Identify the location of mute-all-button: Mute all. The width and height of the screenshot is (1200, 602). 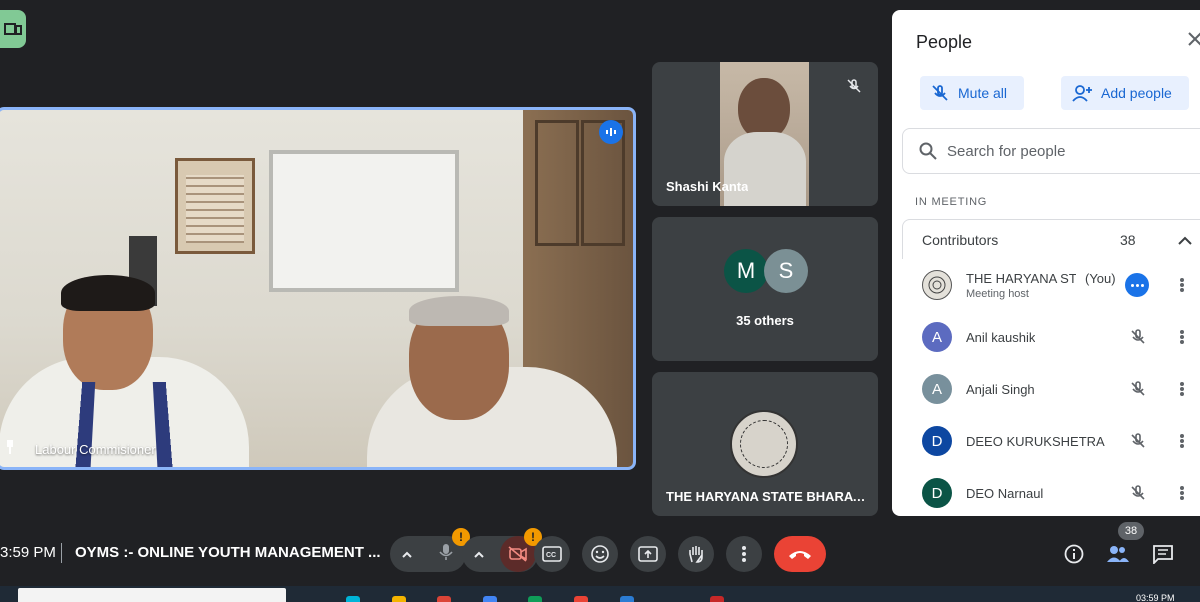
(972, 93).